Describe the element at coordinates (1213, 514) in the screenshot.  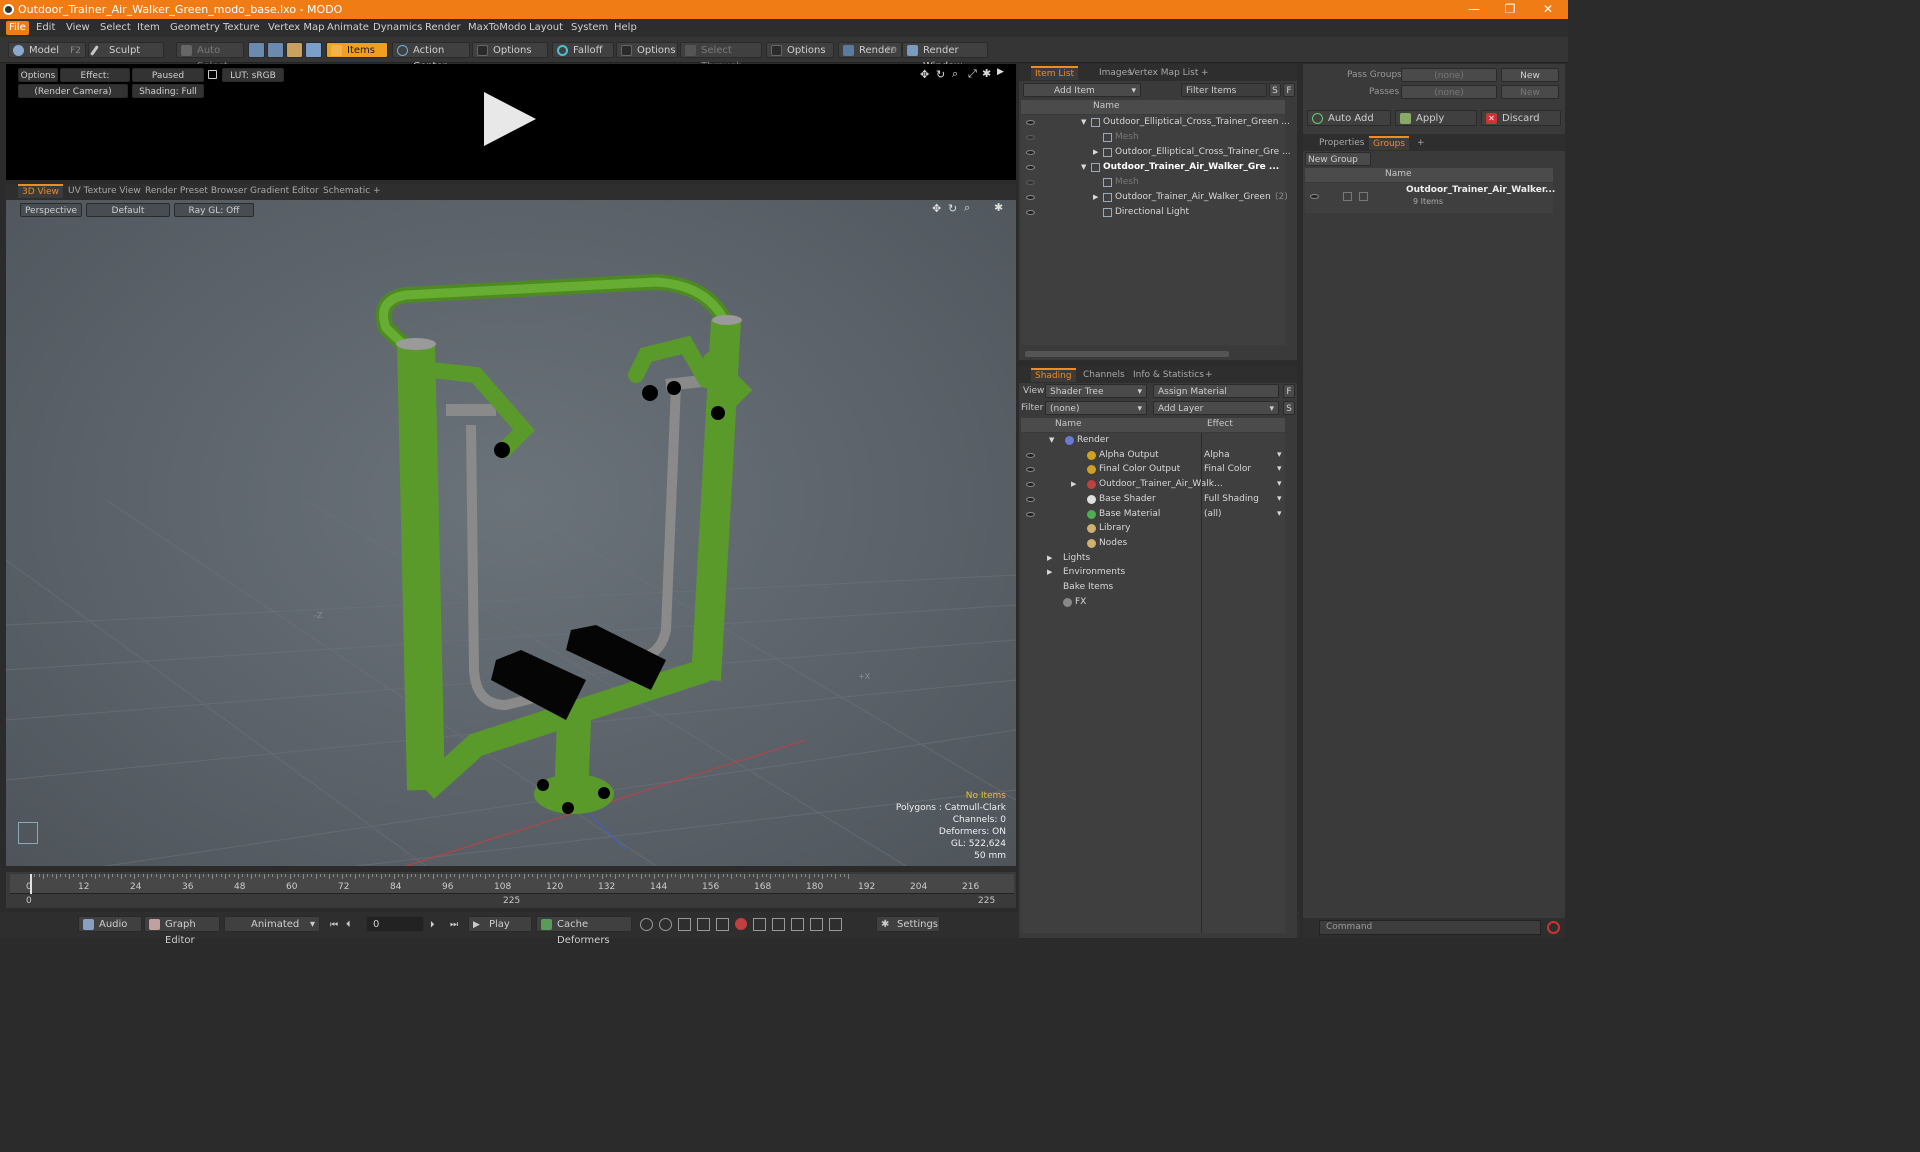
I see `shader-effect-value: (all)` at that location.